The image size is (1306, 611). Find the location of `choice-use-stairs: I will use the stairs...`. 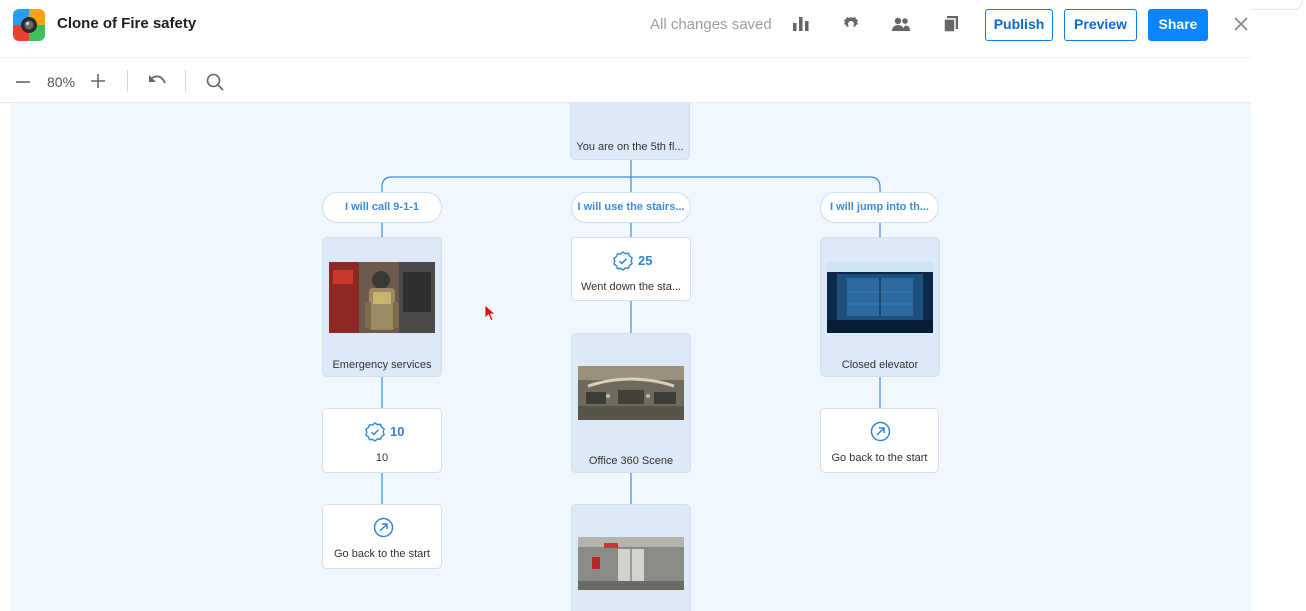

choice-use-stairs: I will use the stairs... is located at coordinates (631, 207).